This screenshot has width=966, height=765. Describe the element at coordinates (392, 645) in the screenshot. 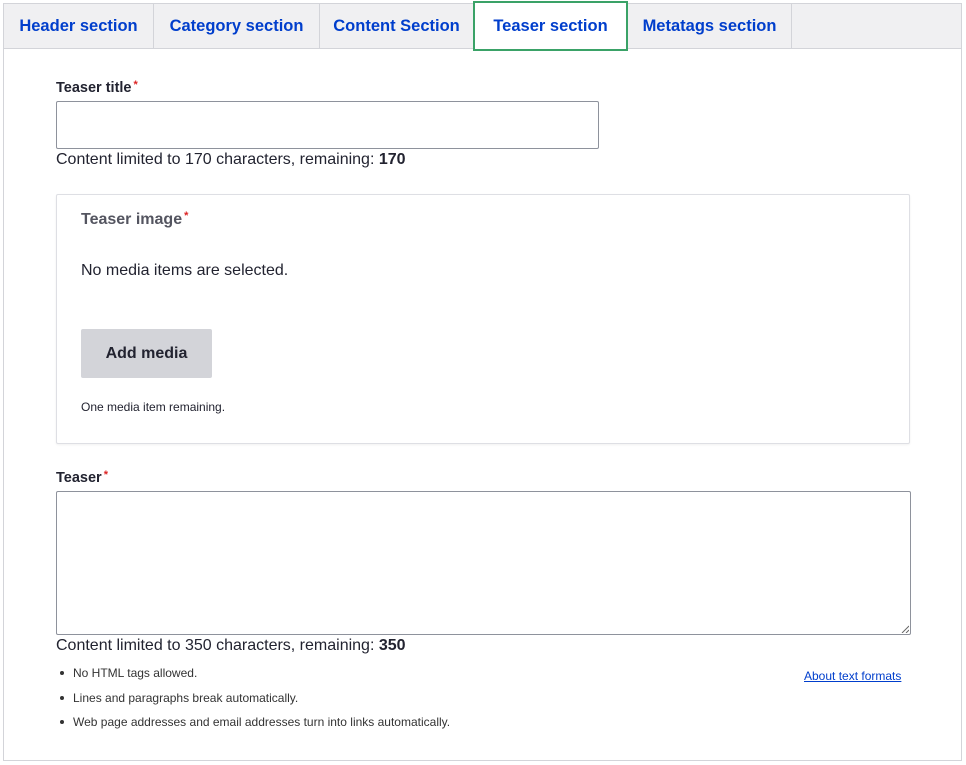

I see `teaser-counter-remaining: 350` at that location.